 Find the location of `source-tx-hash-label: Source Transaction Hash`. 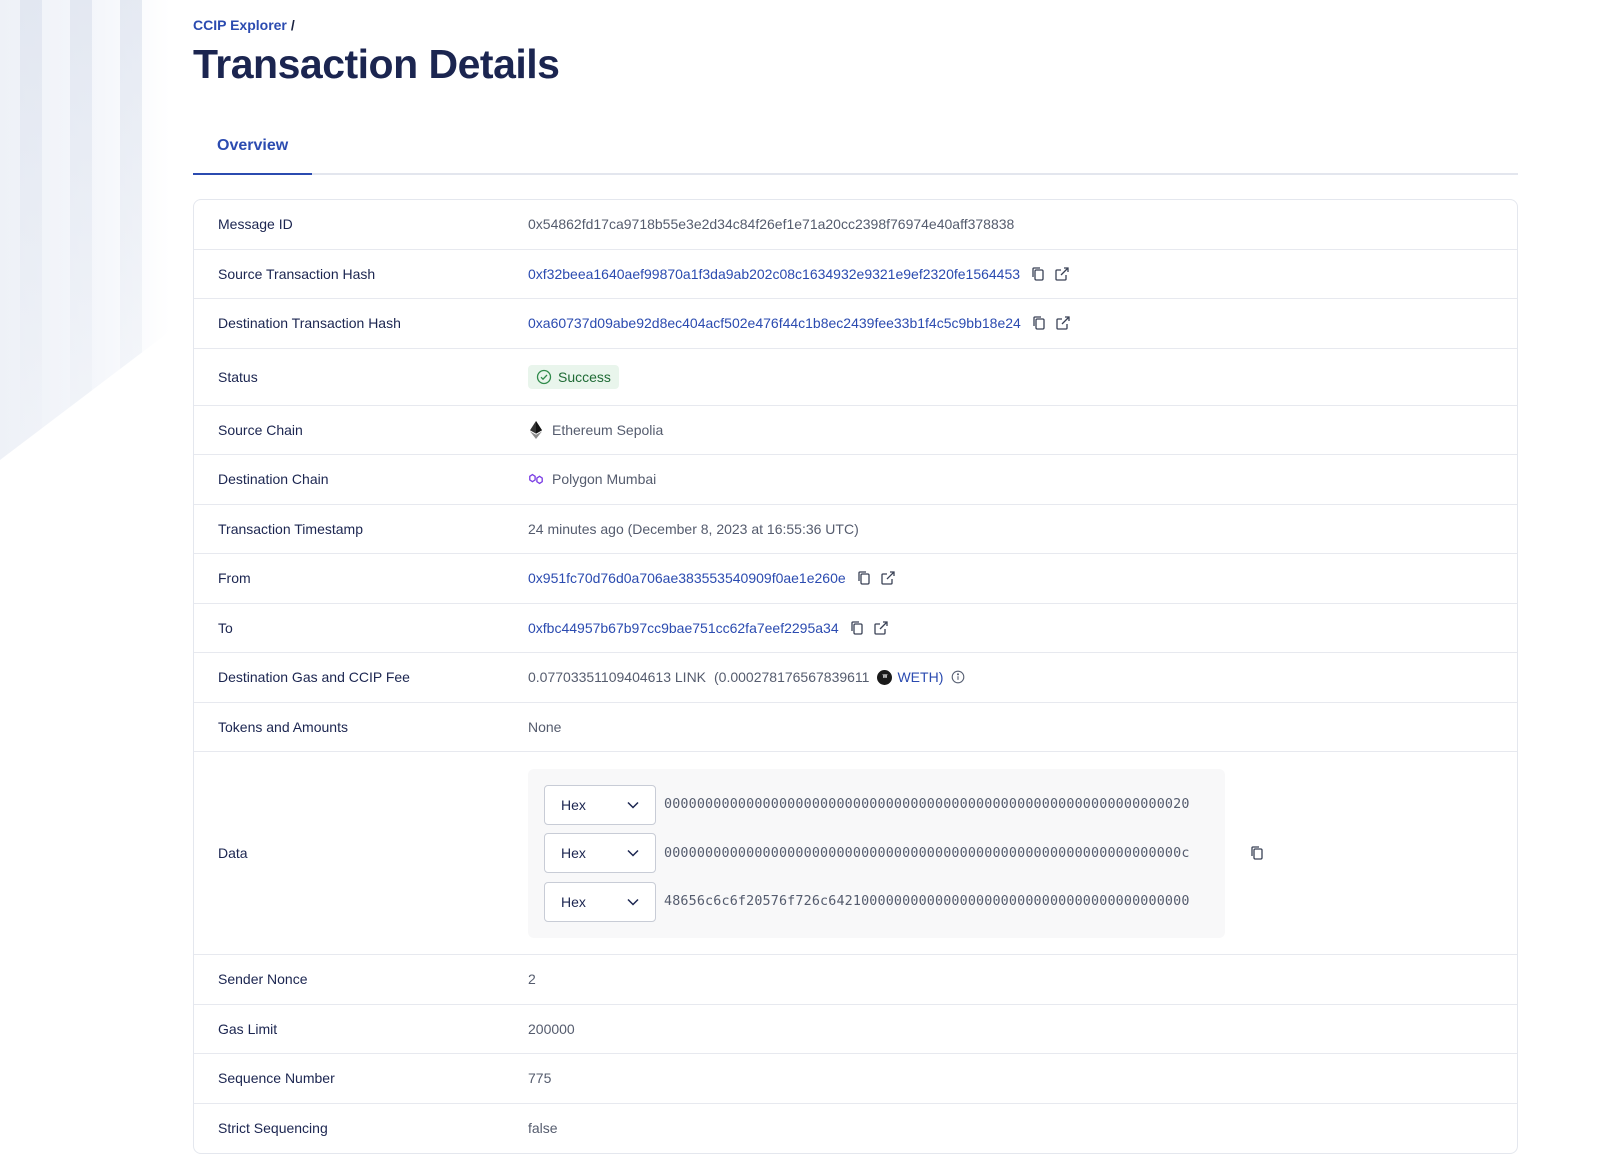

source-tx-hash-label: Source Transaction Hash is located at coordinates (297, 273).